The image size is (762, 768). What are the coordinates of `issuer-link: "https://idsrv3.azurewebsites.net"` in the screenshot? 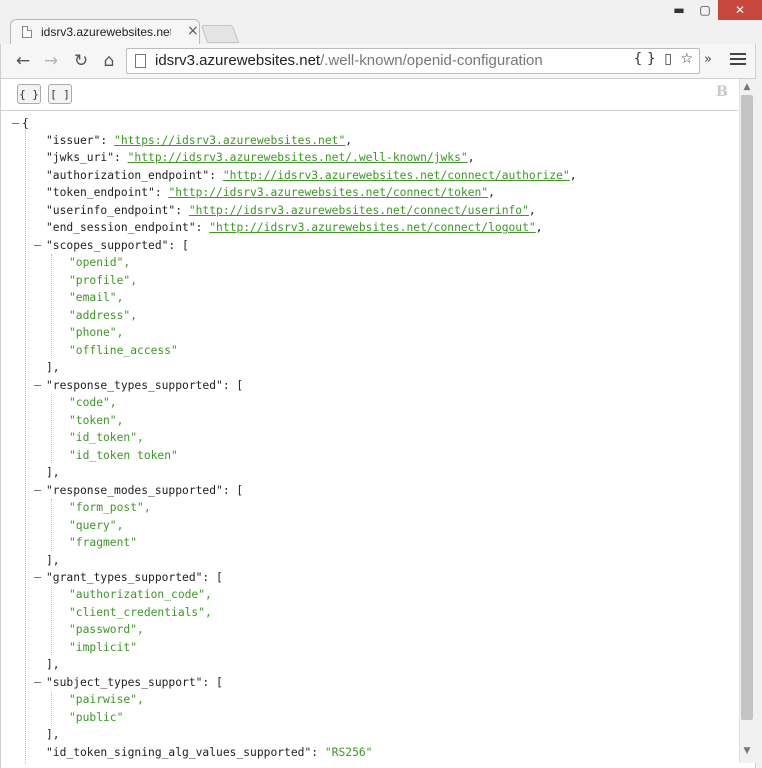 It's located at (229, 140).